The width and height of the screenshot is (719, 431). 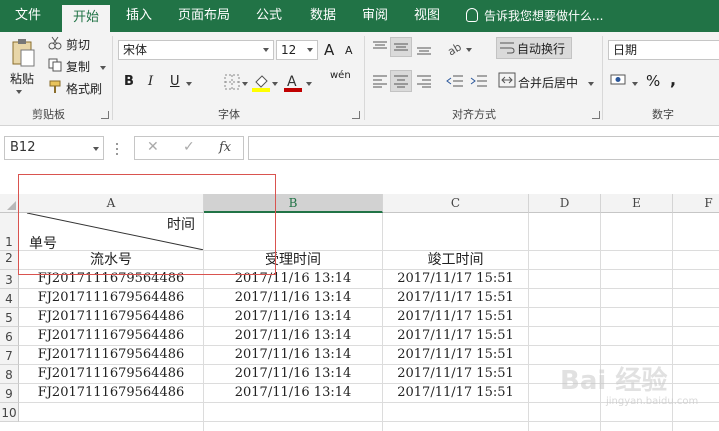 I want to click on name-box-value: B12, so click(x=23, y=147).